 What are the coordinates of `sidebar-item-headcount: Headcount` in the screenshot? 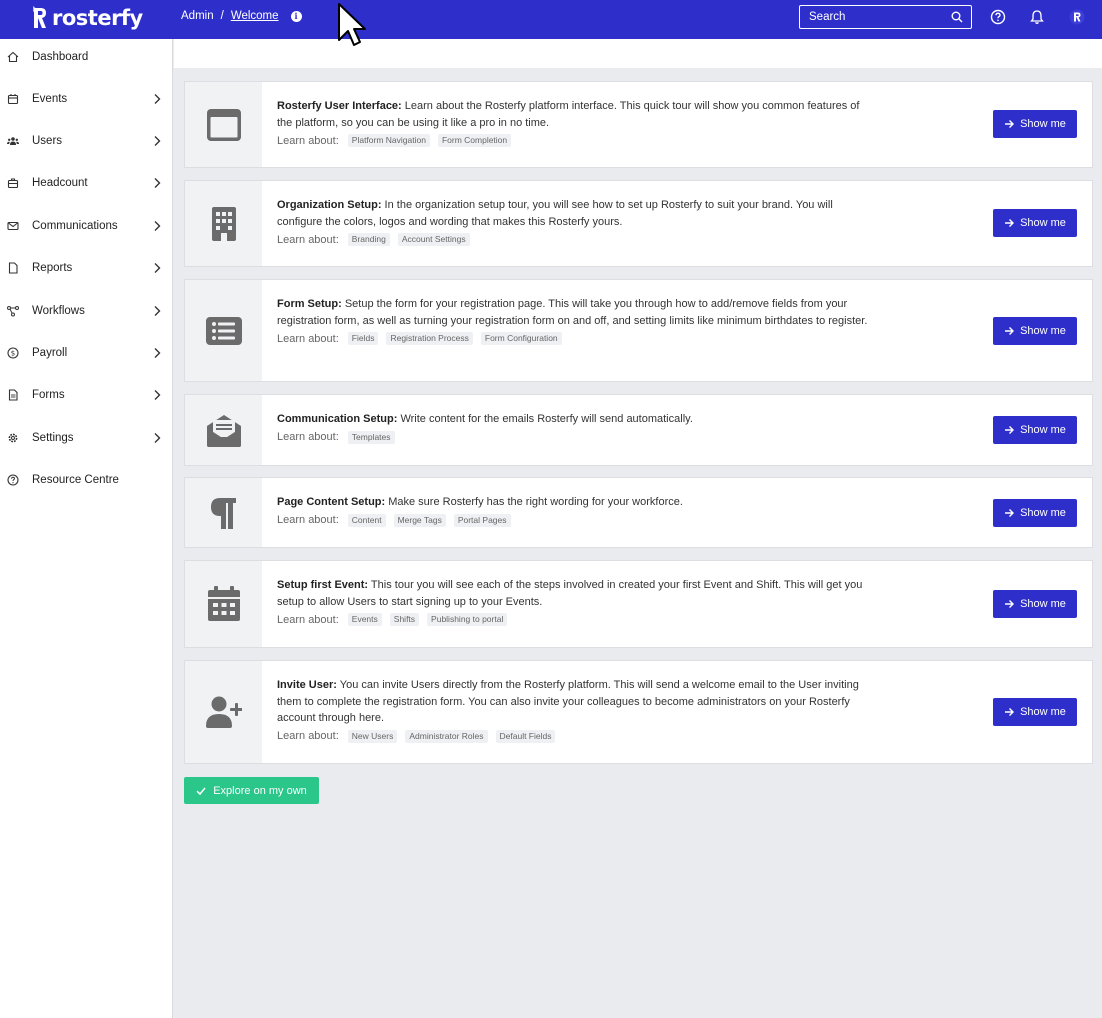 It's located at (86, 183).